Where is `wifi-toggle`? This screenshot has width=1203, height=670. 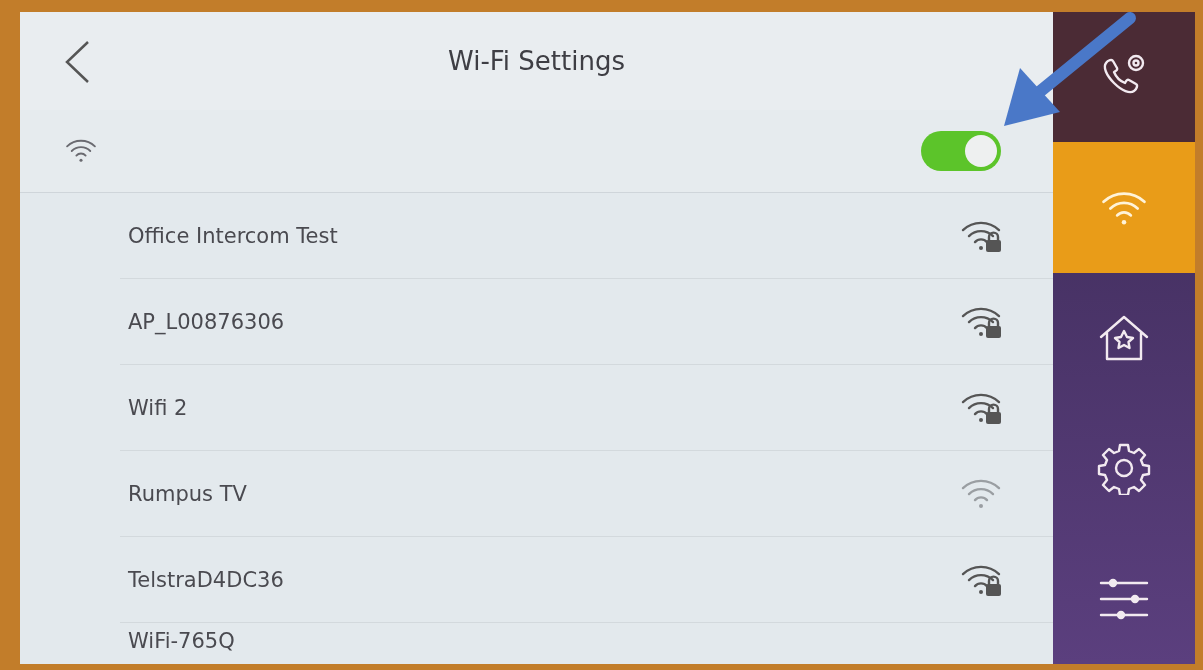 wifi-toggle is located at coordinates (961, 151).